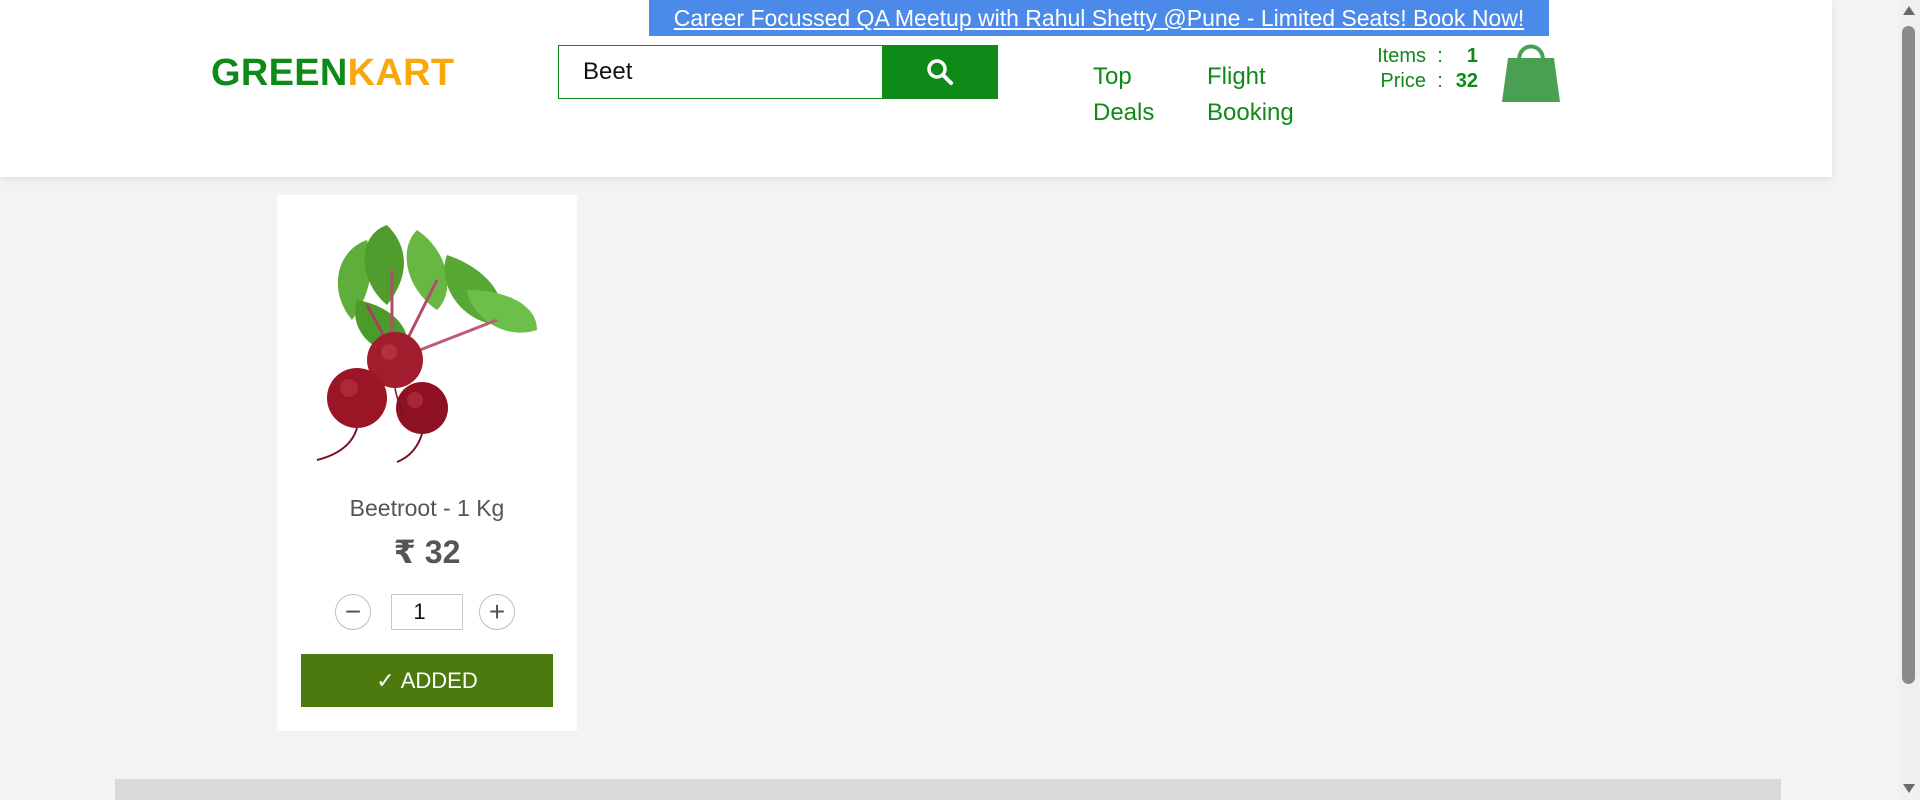  What do you see at coordinates (401, 73) in the screenshot?
I see `logo-kart-text: KART` at bounding box center [401, 73].